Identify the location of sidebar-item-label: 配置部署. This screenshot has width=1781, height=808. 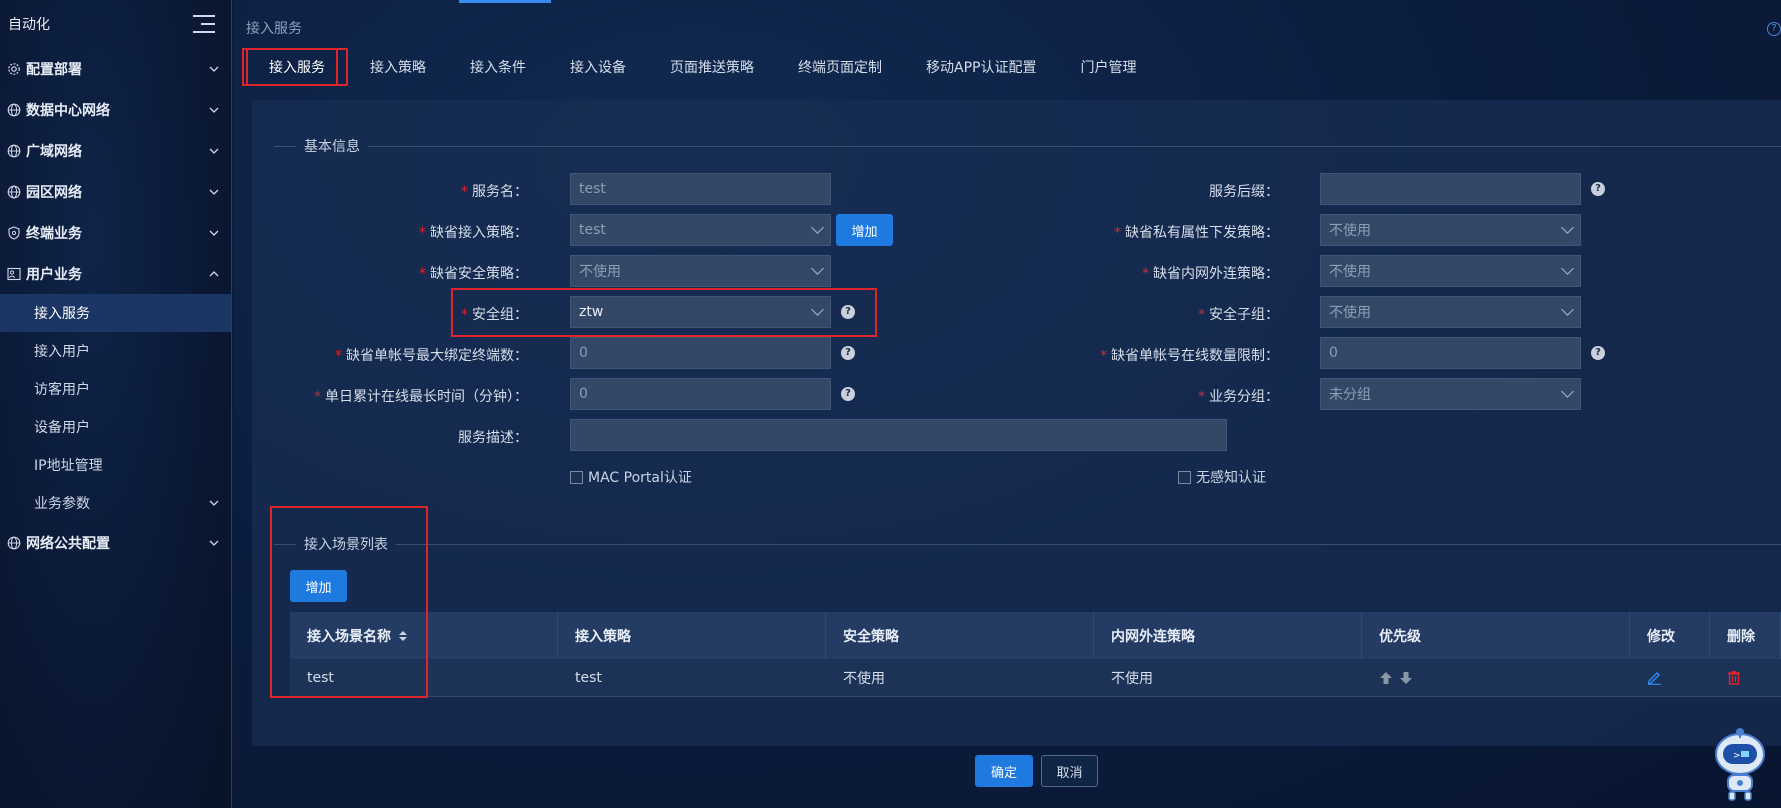
(54, 69).